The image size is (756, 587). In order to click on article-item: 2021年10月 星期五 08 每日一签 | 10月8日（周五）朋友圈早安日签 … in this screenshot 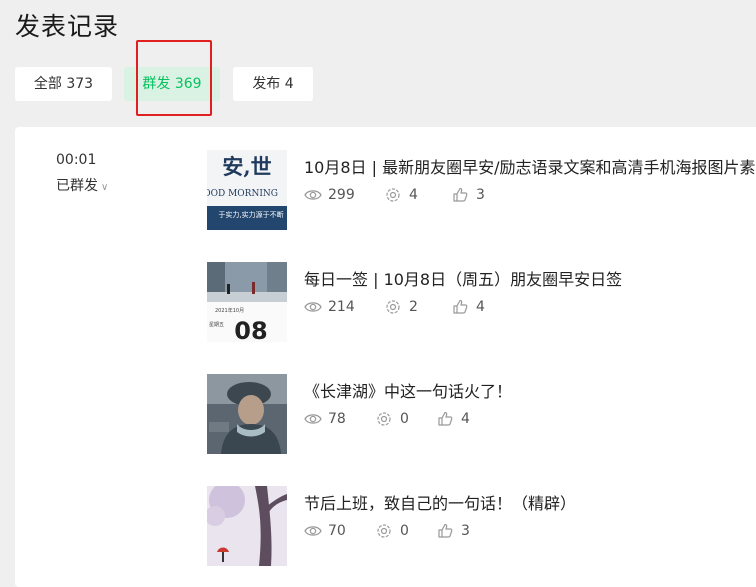, I will do `click(481, 303)`.